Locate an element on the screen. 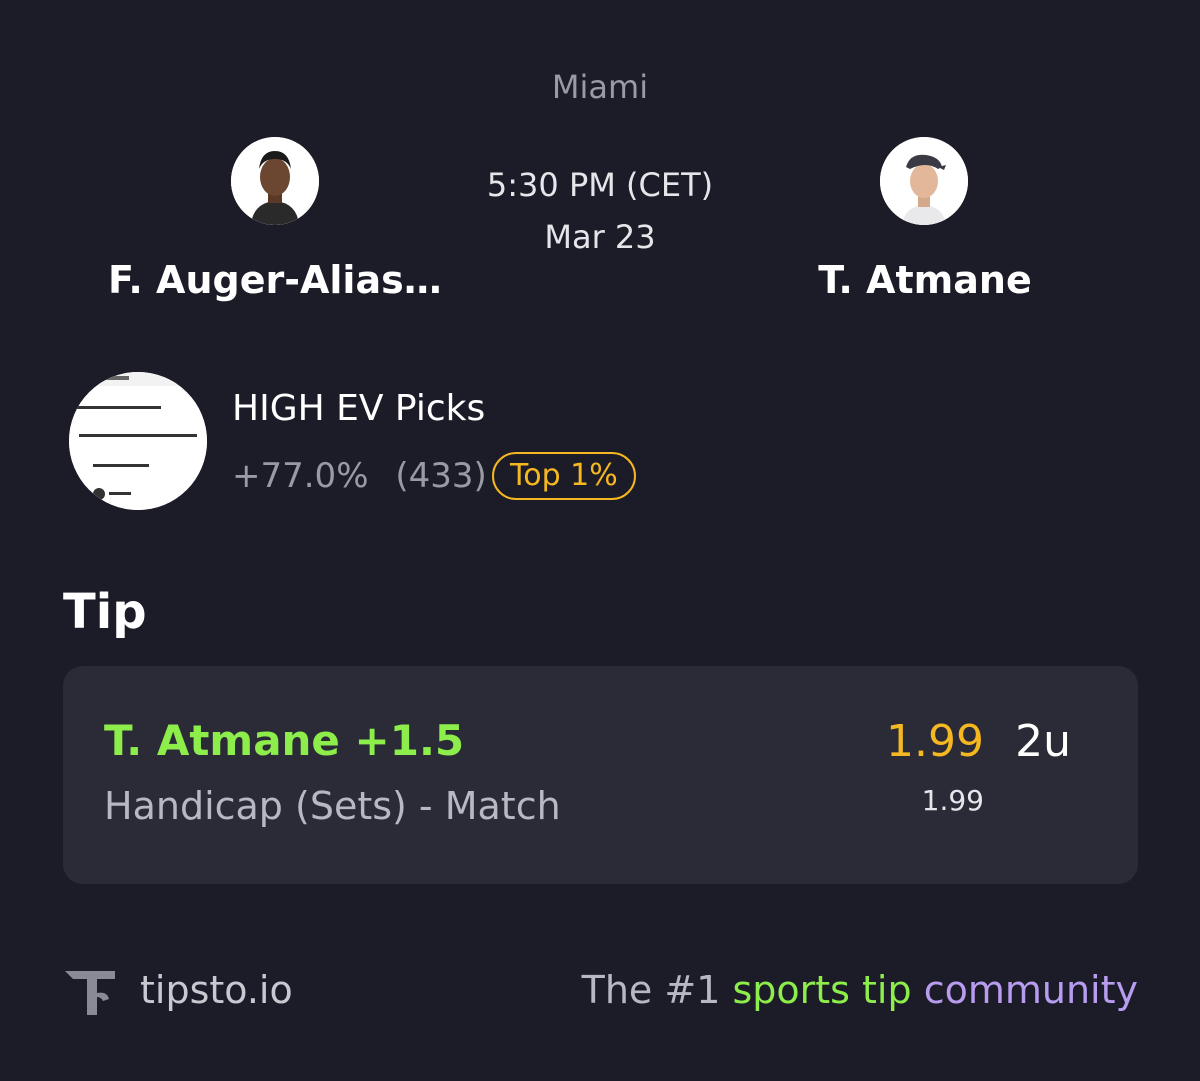  tipster-name: HIGH EV Picks is located at coordinates (358, 408).